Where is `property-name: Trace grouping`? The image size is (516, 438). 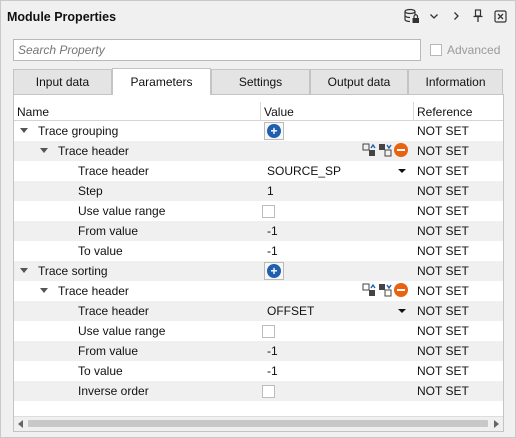
property-name: Trace grouping is located at coordinates (78, 131).